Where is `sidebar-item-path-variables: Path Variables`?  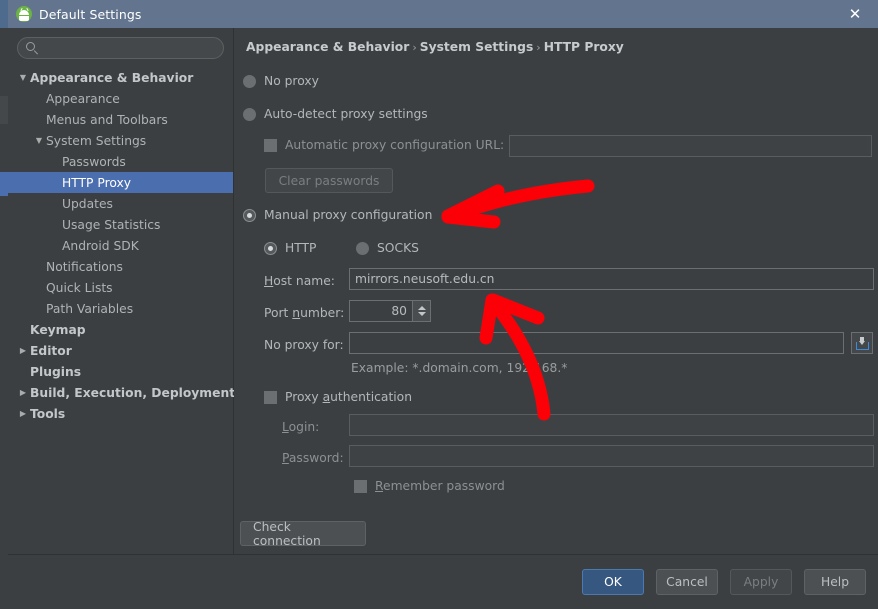 sidebar-item-path-variables: Path Variables is located at coordinates (120, 308).